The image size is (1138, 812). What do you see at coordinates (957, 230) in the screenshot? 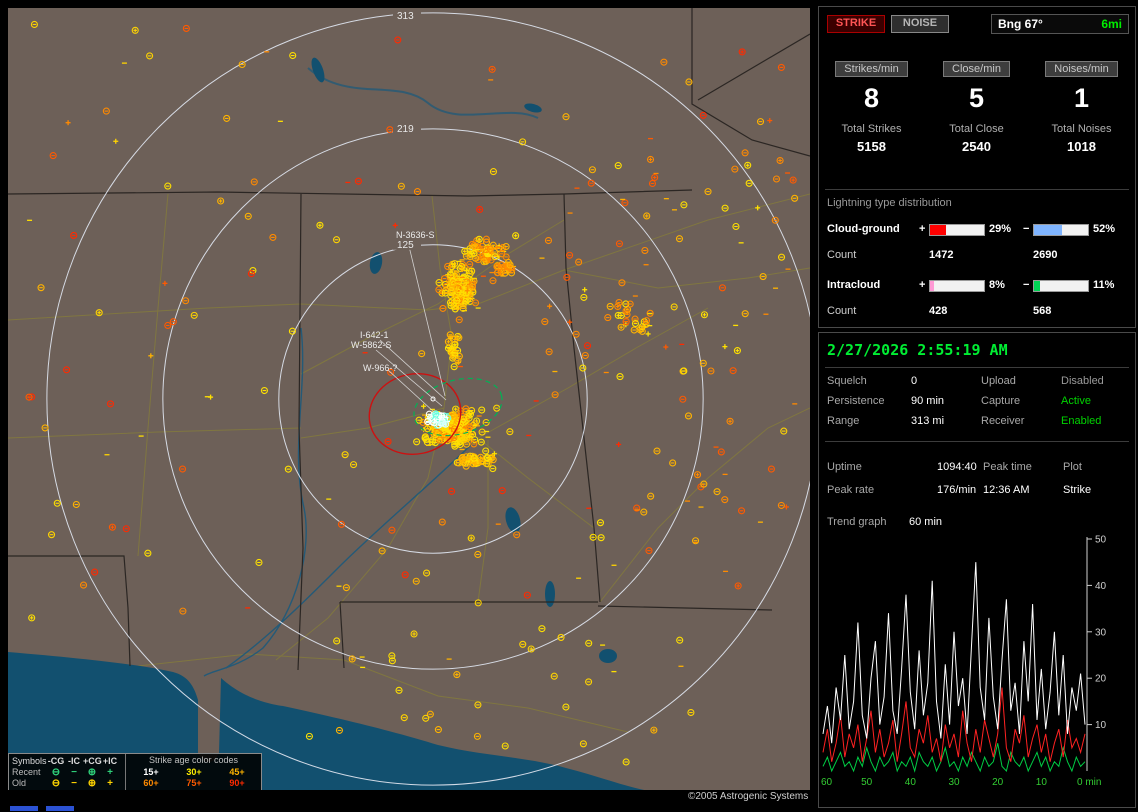
I see `cg-plus-bar` at bounding box center [957, 230].